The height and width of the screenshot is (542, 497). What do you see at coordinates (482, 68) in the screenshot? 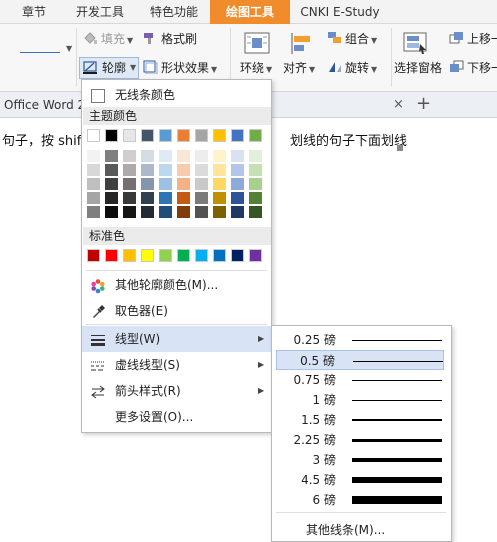
I see `send-backward-button: 下移一` at bounding box center [482, 68].